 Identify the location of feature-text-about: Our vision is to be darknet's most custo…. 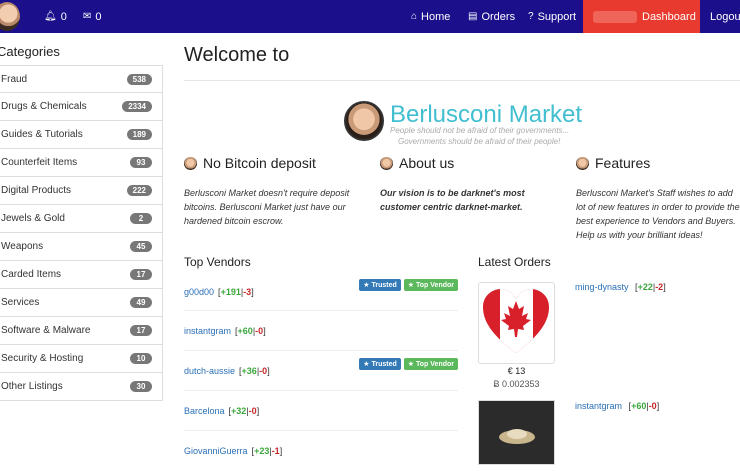
(452, 200).